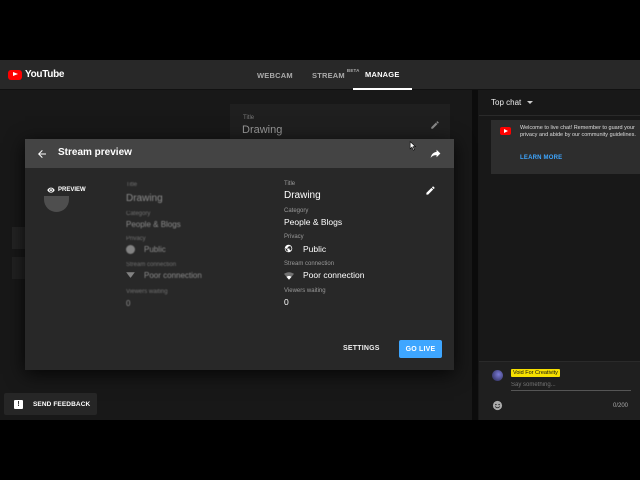 This screenshot has width=640, height=480. Describe the element at coordinates (315, 249) in the screenshot. I see `stream-privacy: Public` at that location.